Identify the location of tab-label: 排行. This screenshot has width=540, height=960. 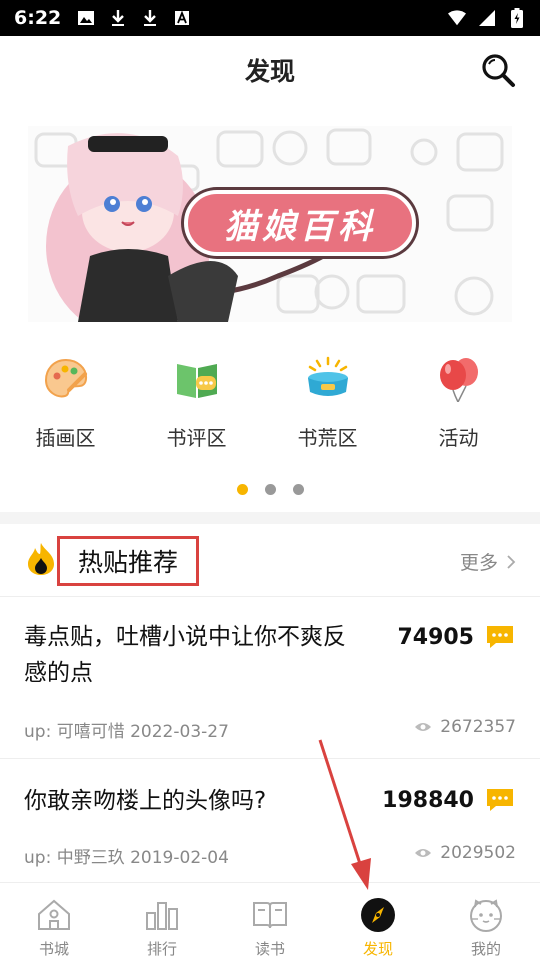
(161, 949).